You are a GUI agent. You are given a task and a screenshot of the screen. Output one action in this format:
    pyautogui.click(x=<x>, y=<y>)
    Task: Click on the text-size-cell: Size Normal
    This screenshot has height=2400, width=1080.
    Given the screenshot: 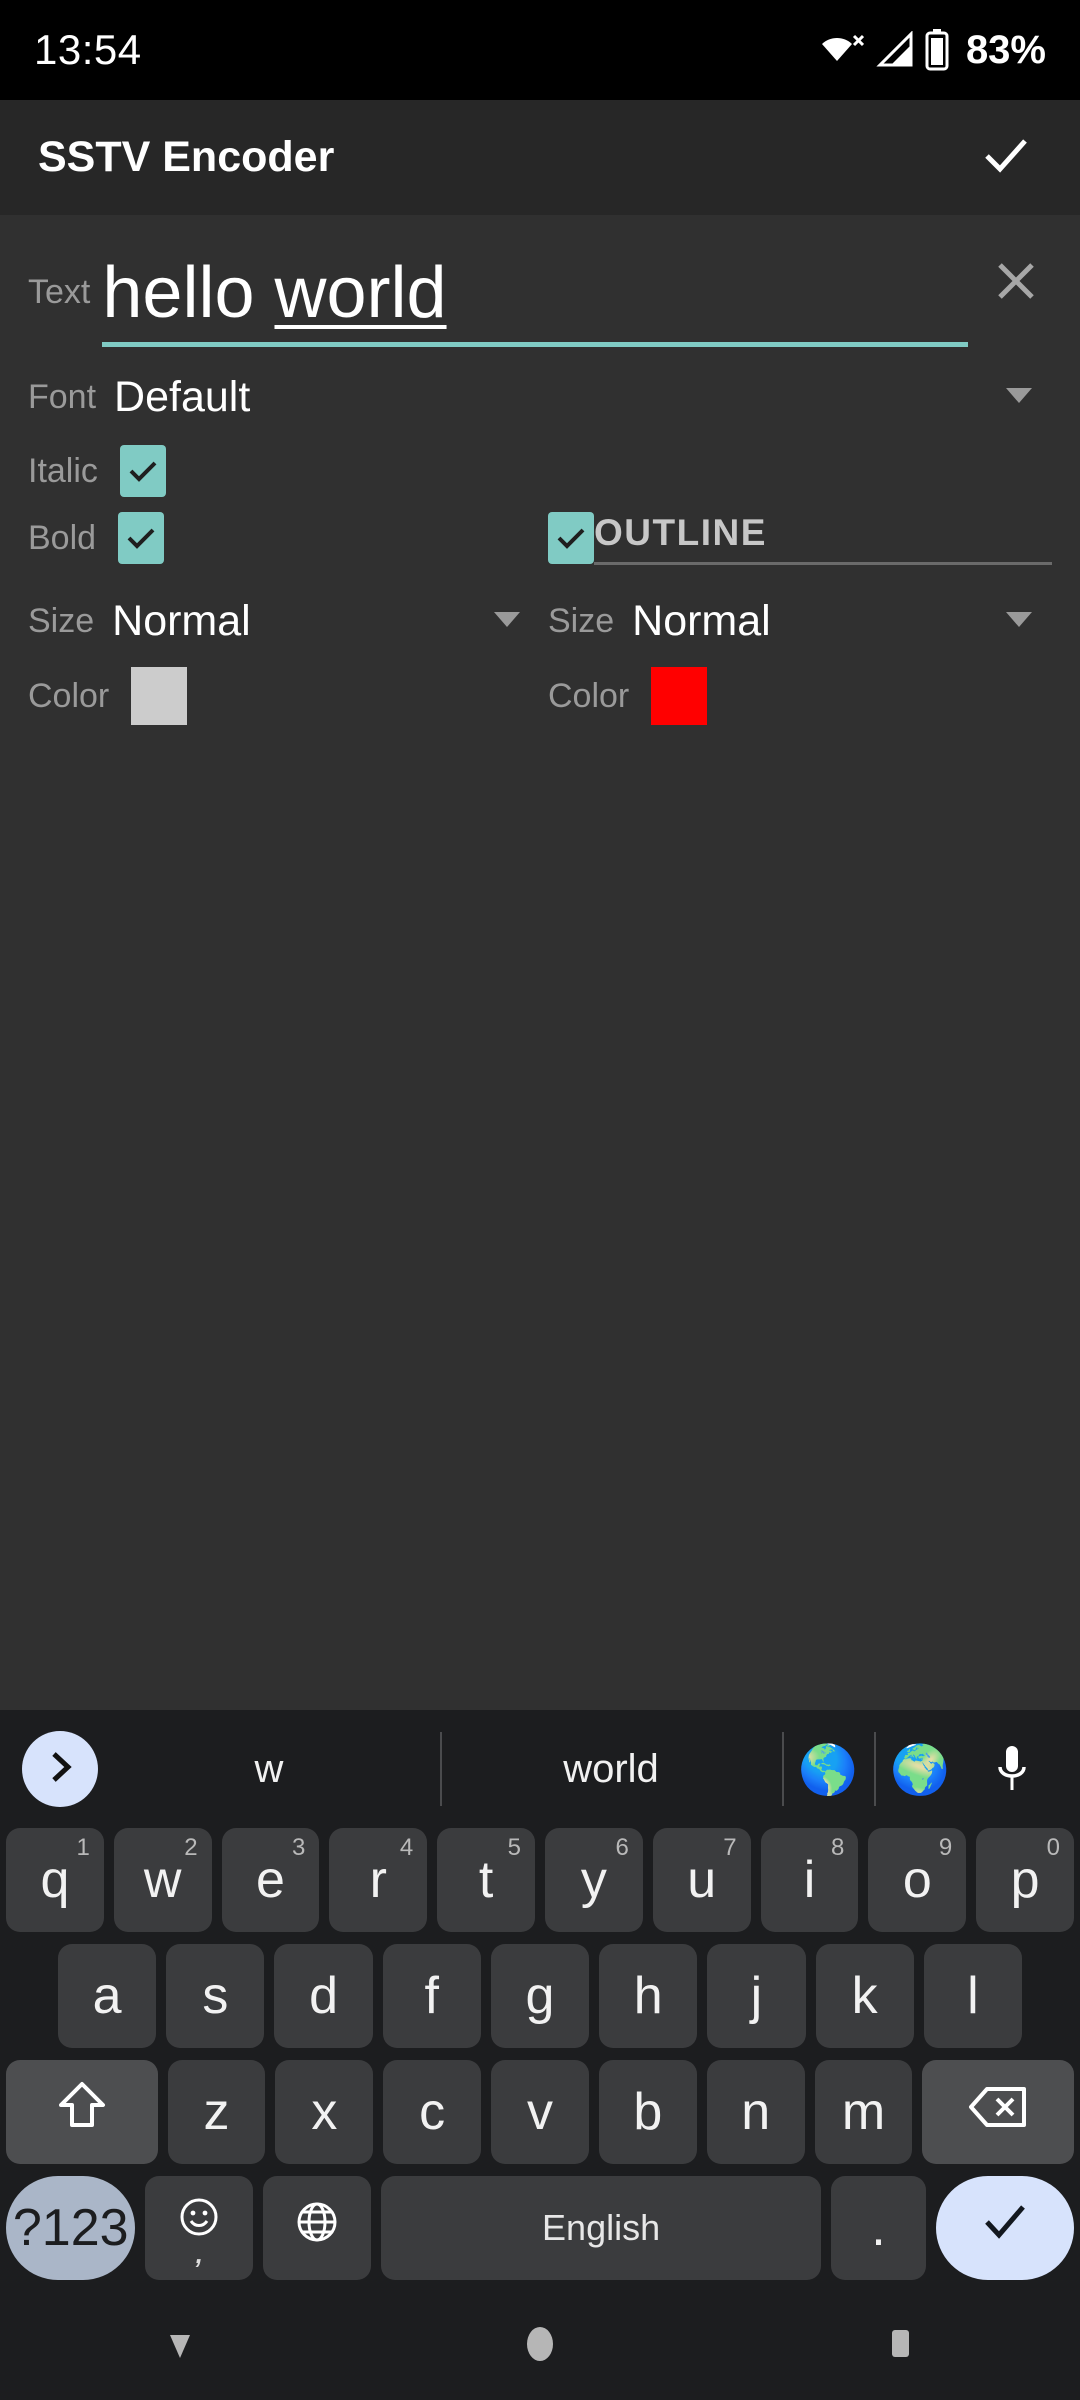 What is the action you would take?
    pyautogui.click(x=284, y=621)
    